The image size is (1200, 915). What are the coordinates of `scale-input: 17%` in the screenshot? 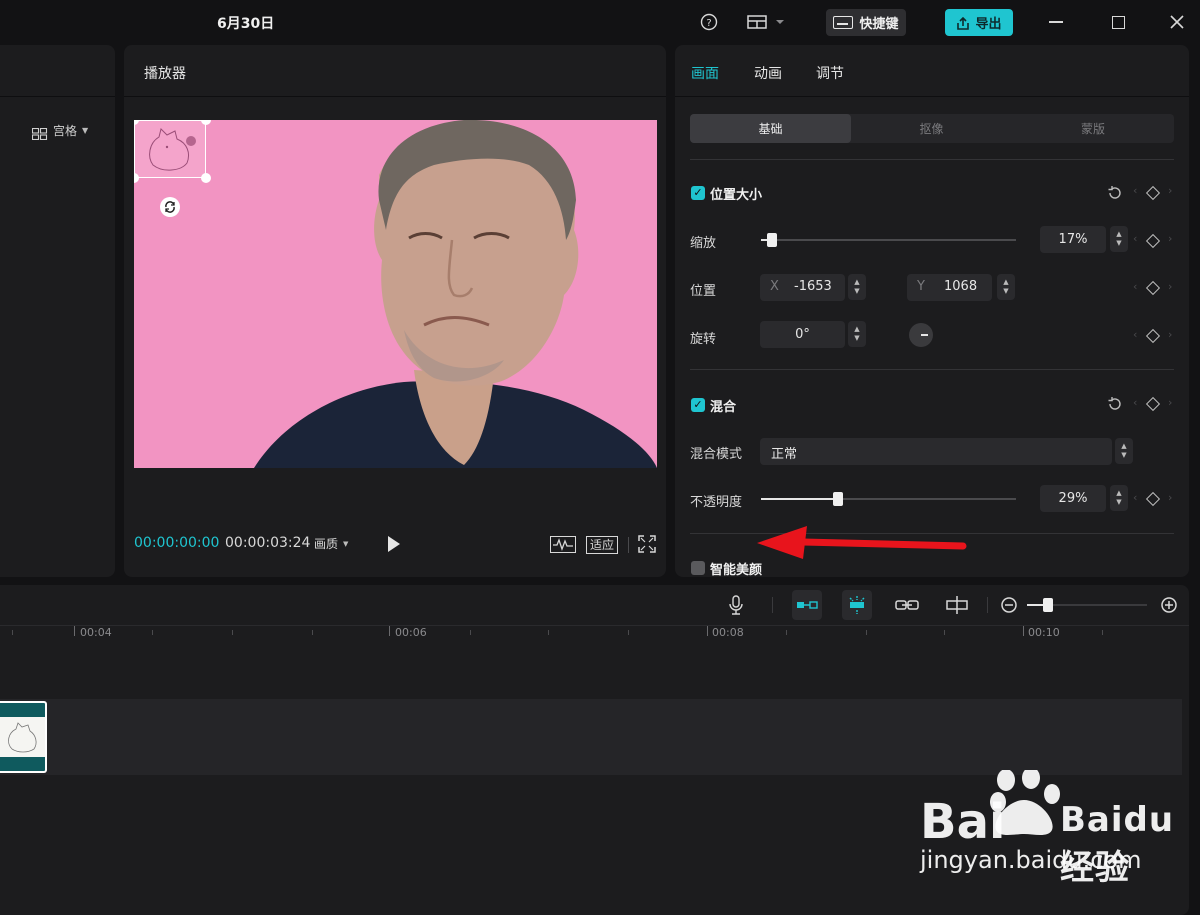 It's located at (1073, 239).